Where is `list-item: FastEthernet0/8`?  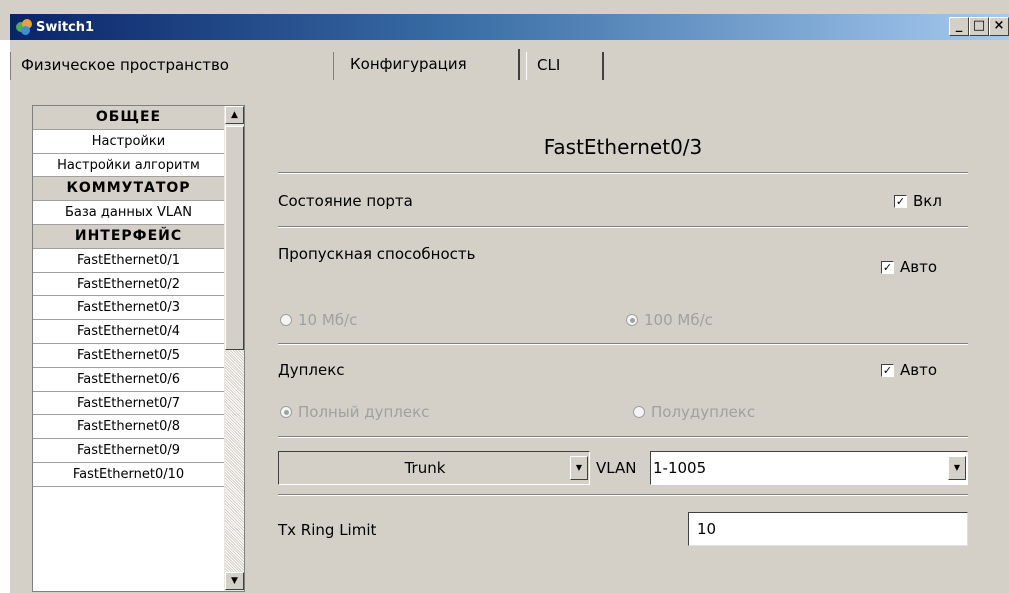 list-item: FastEthernet0/8 is located at coordinates (129, 427).